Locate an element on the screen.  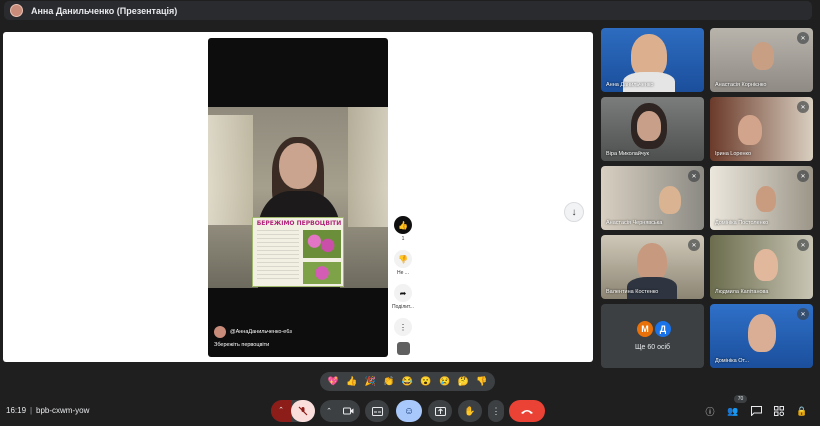
hand-icon: ✋ is located at coordinates (470, 410).